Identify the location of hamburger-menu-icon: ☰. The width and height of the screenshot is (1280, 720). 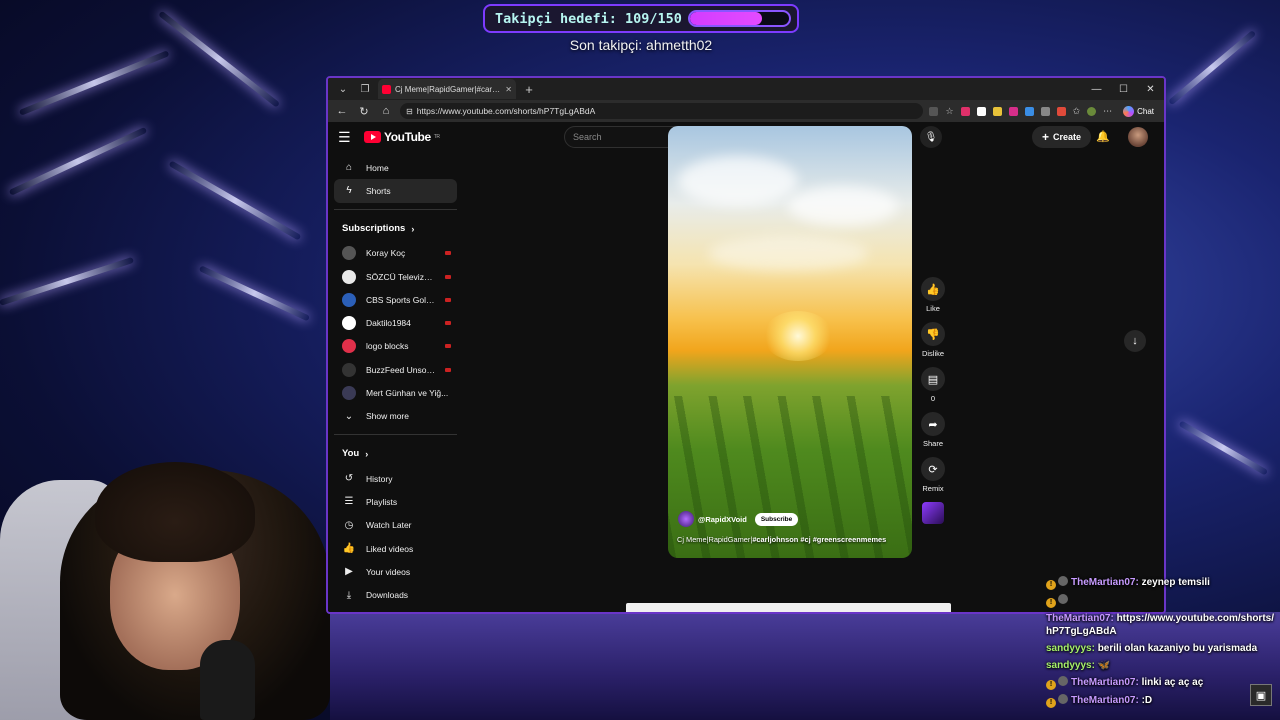
(351, 137).